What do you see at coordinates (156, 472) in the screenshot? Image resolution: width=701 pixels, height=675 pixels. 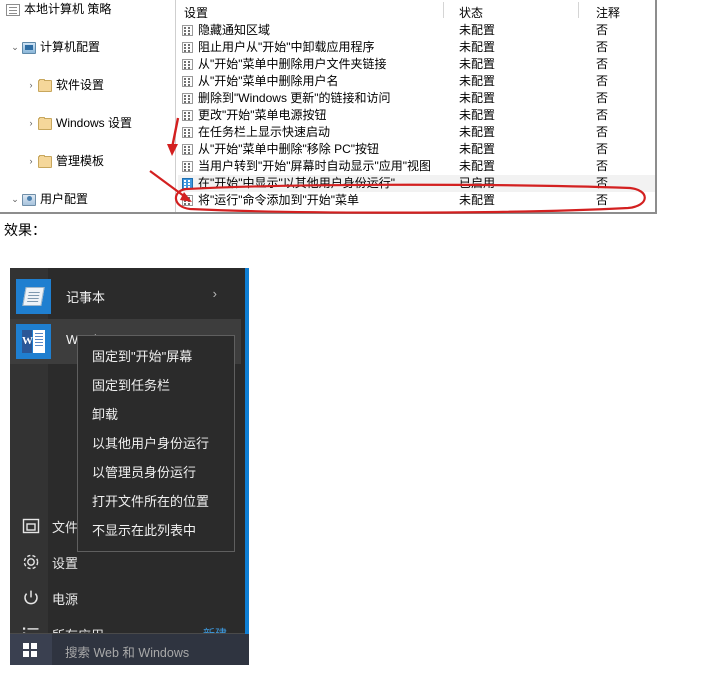 I see `menu-item-run-as-administrator: 以管理员身份运行` at bounding box center [156, 472].